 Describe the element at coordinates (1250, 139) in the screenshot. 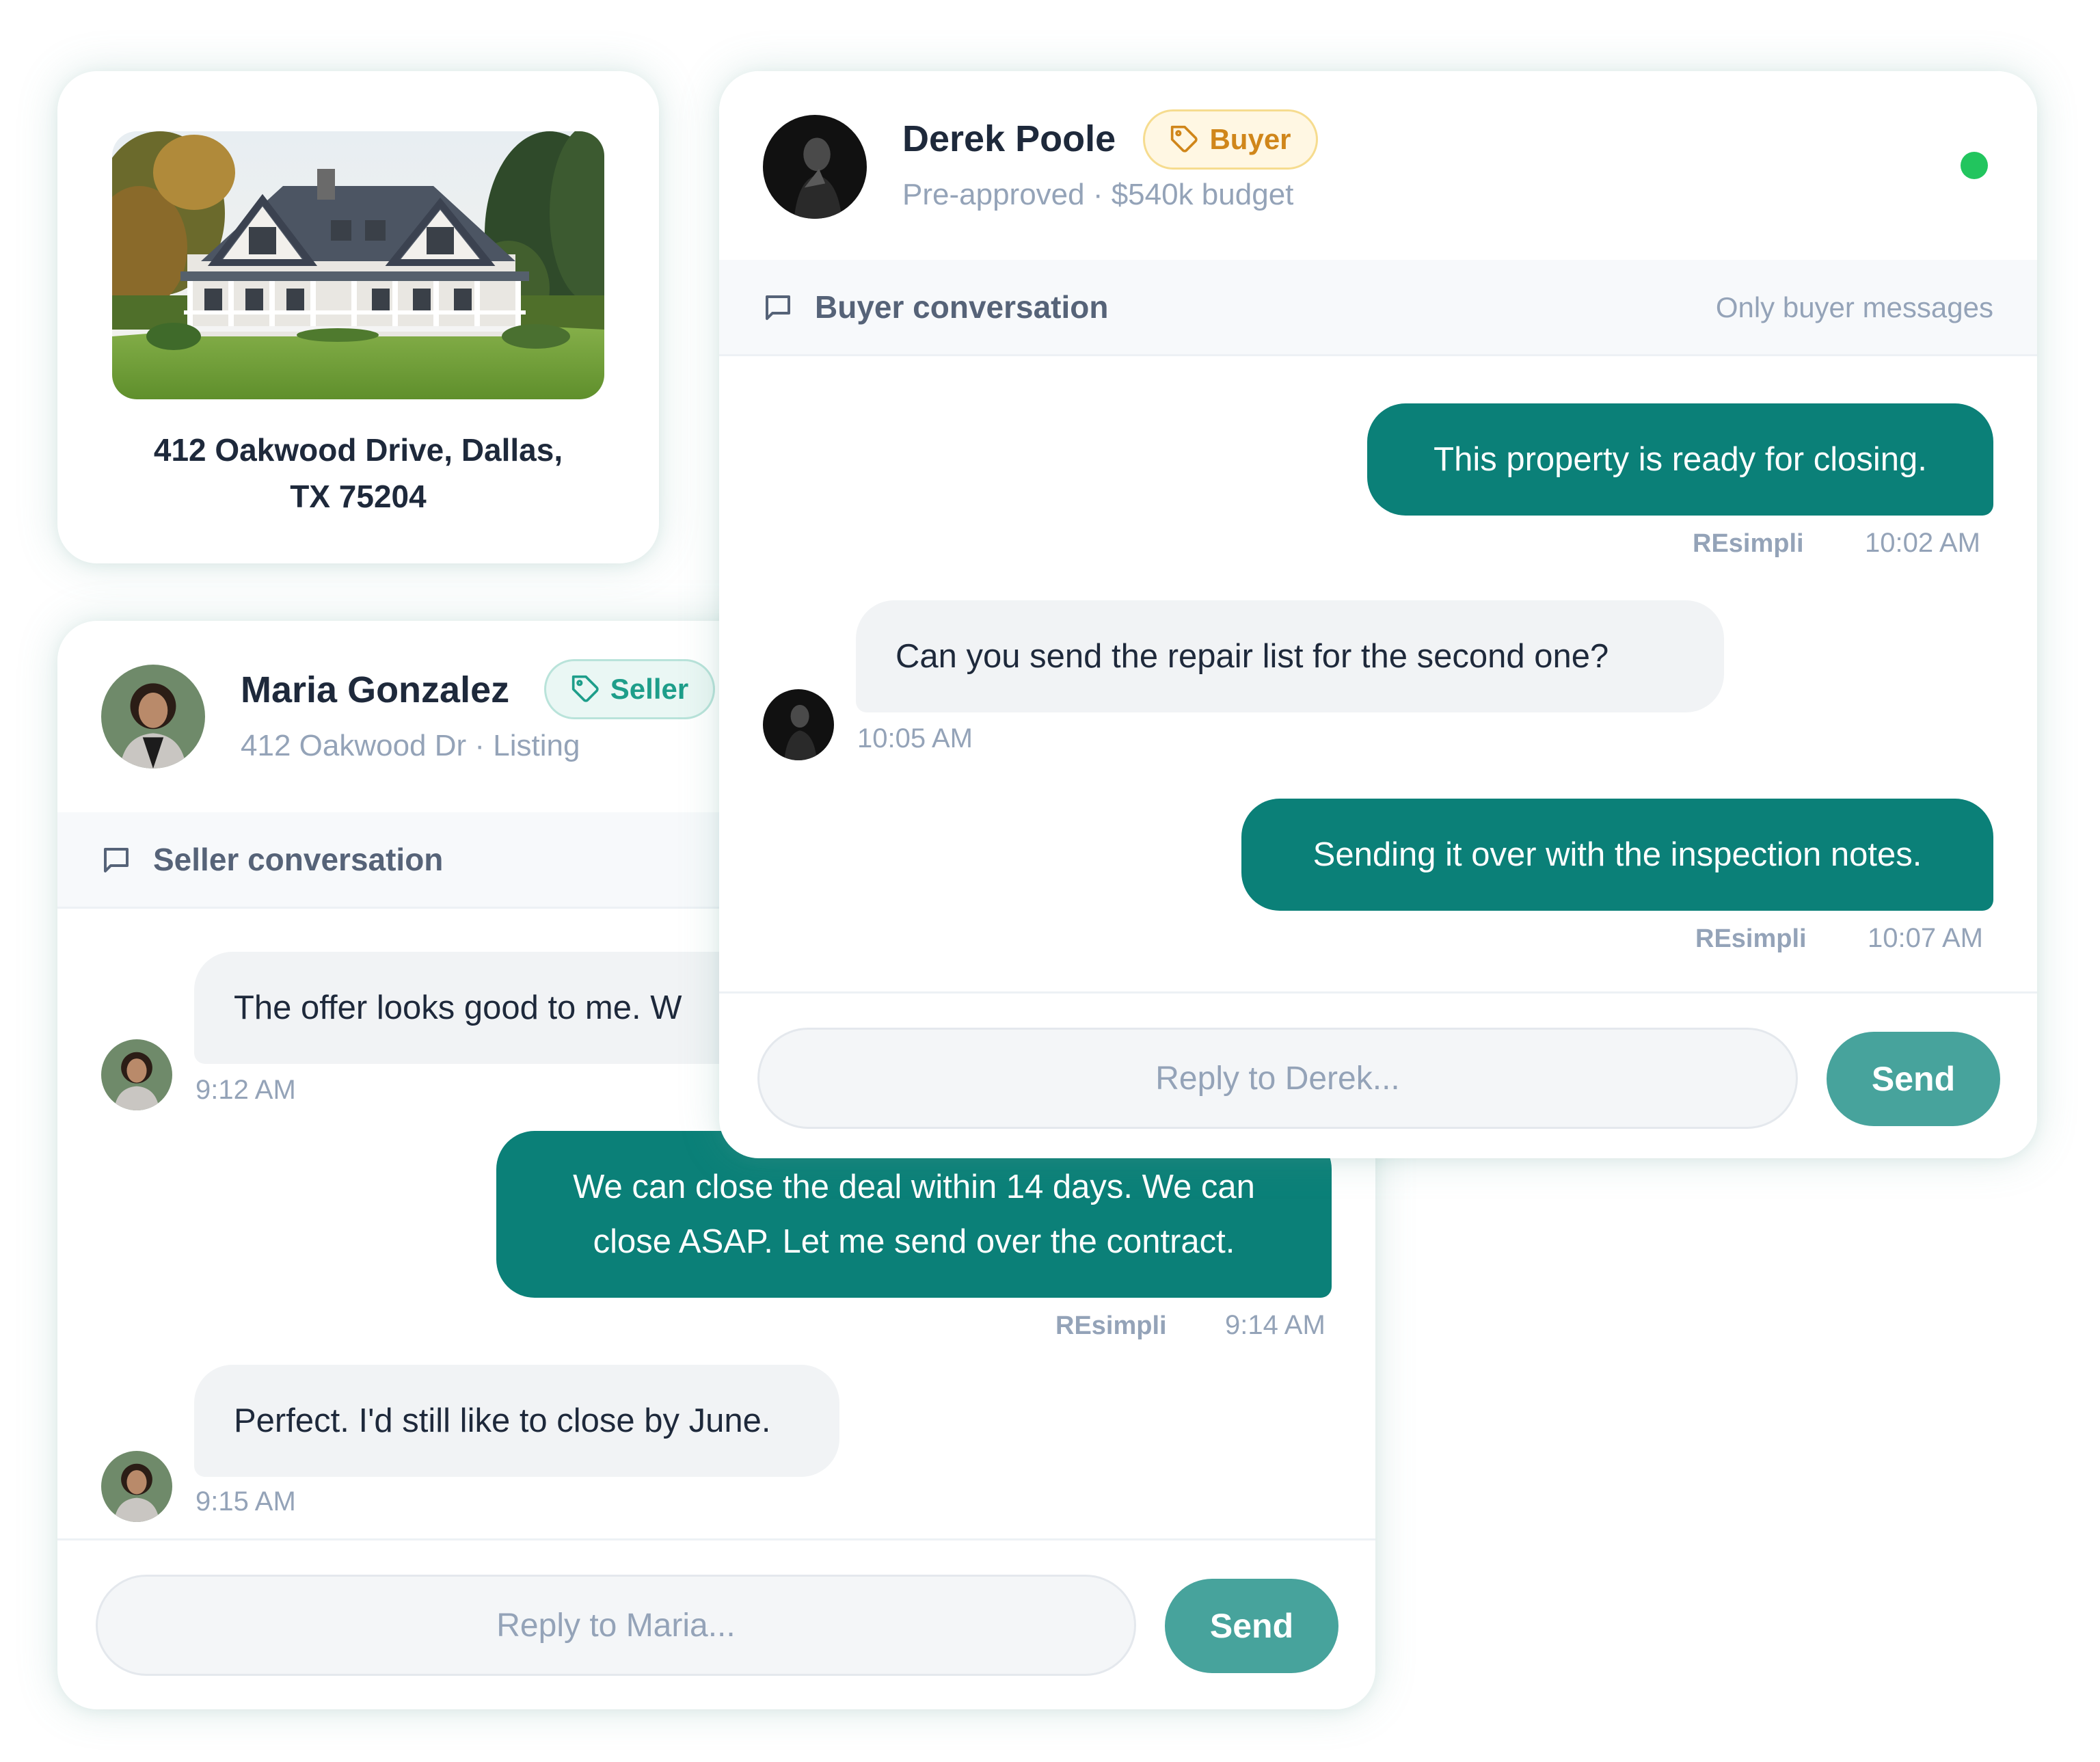

I see `buyer-tag-label: Buyer` at that location.